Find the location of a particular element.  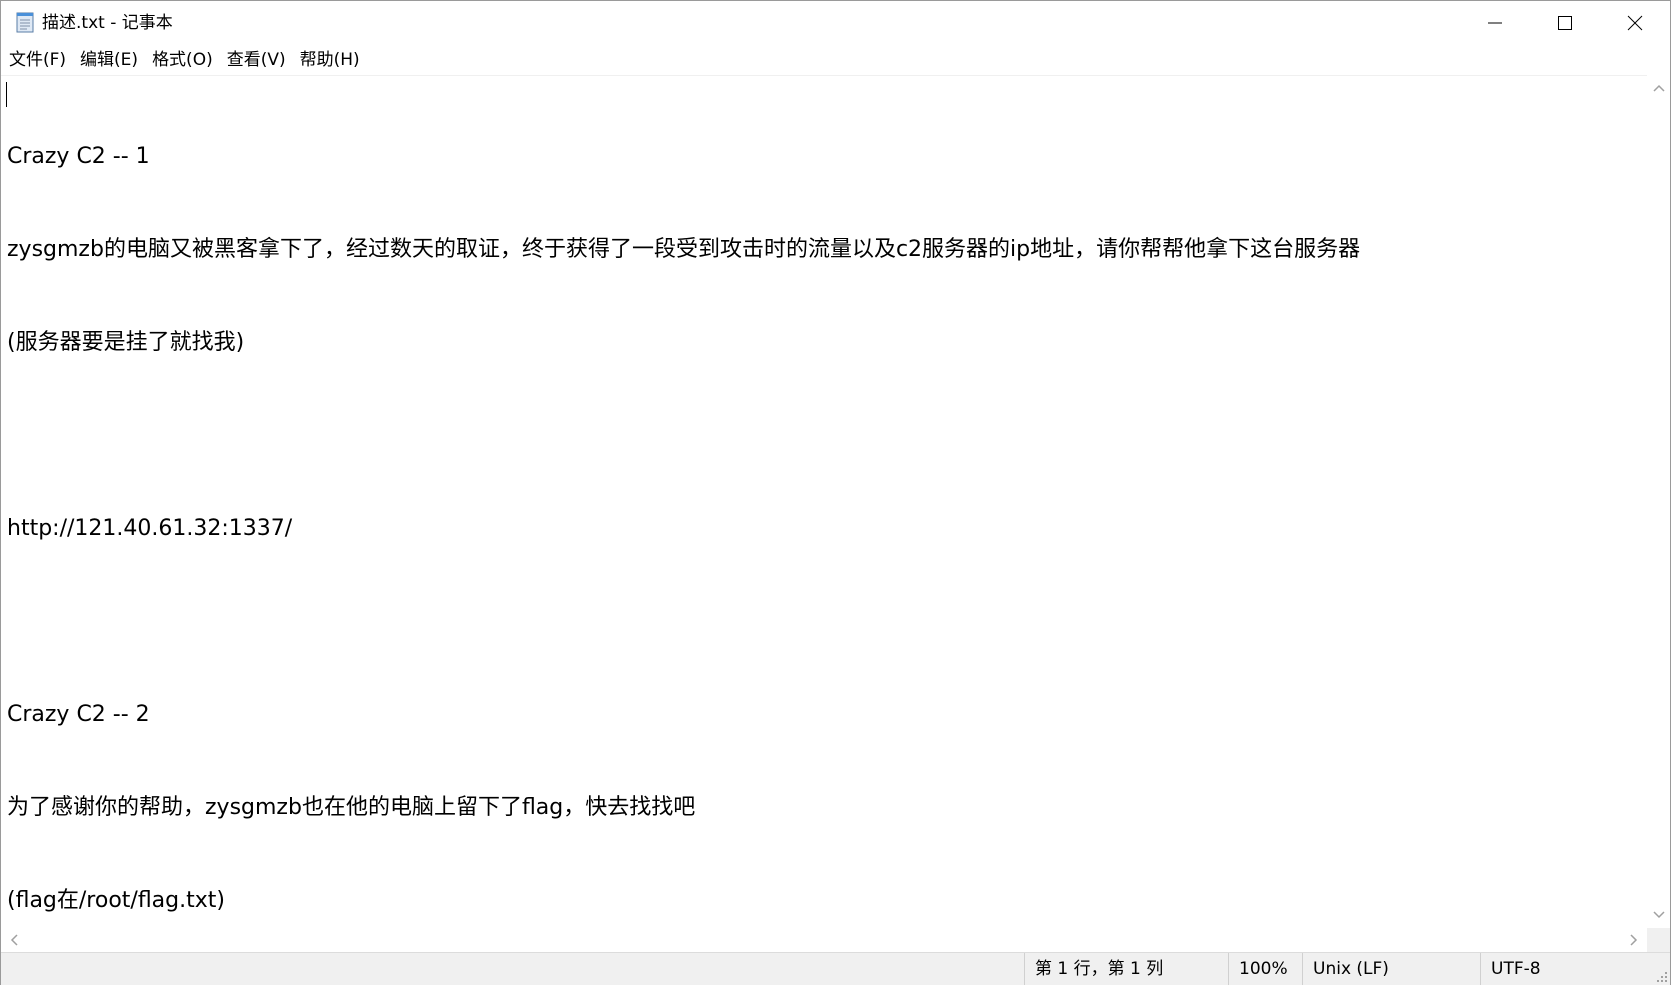

chevron-right-icon is located at coordinates (1634, 940).